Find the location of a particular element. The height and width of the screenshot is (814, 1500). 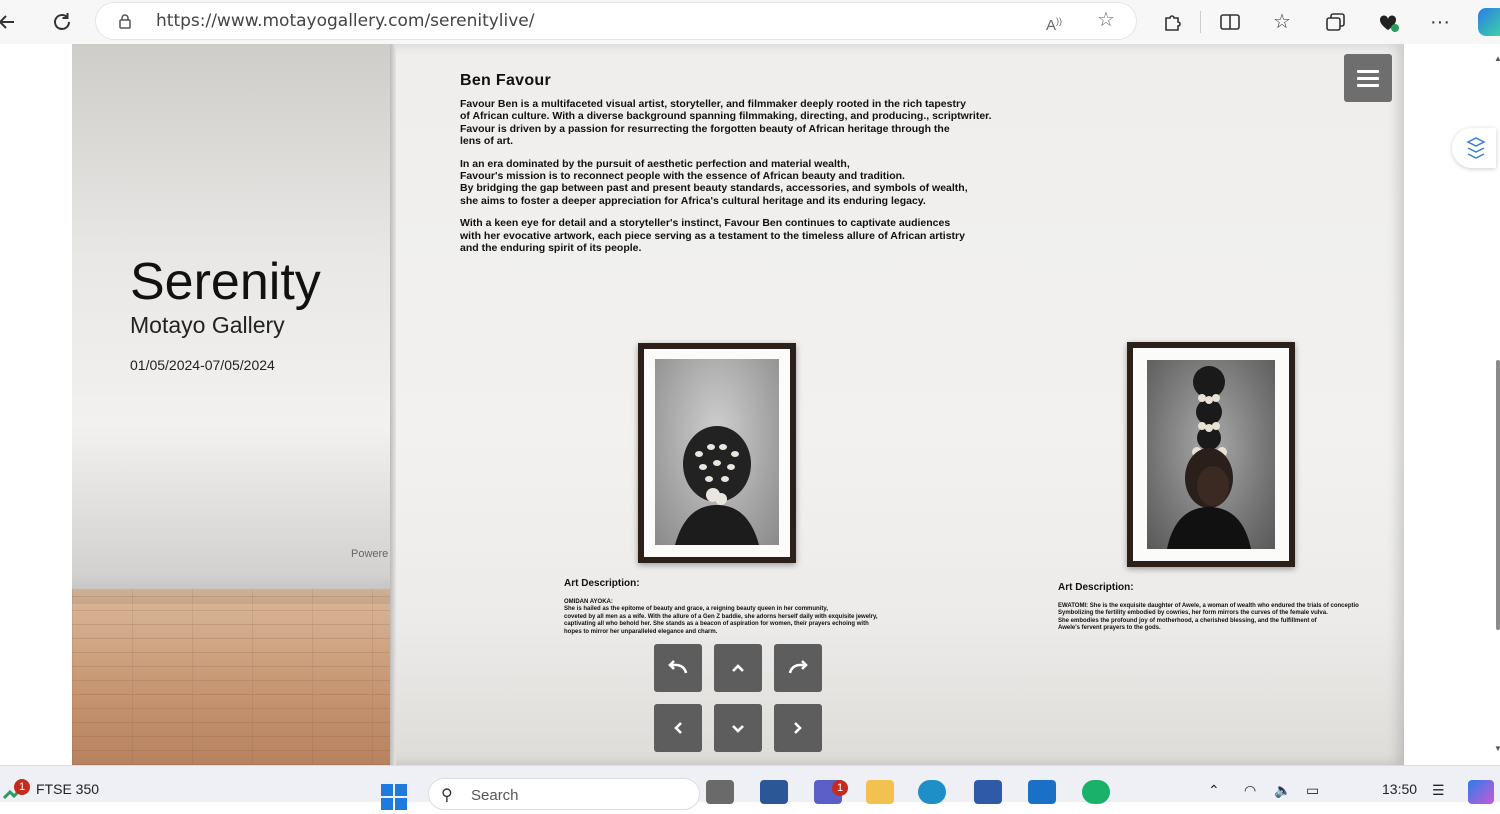

read-aloud-icon: A)) is located at coordinates (1054, 21).